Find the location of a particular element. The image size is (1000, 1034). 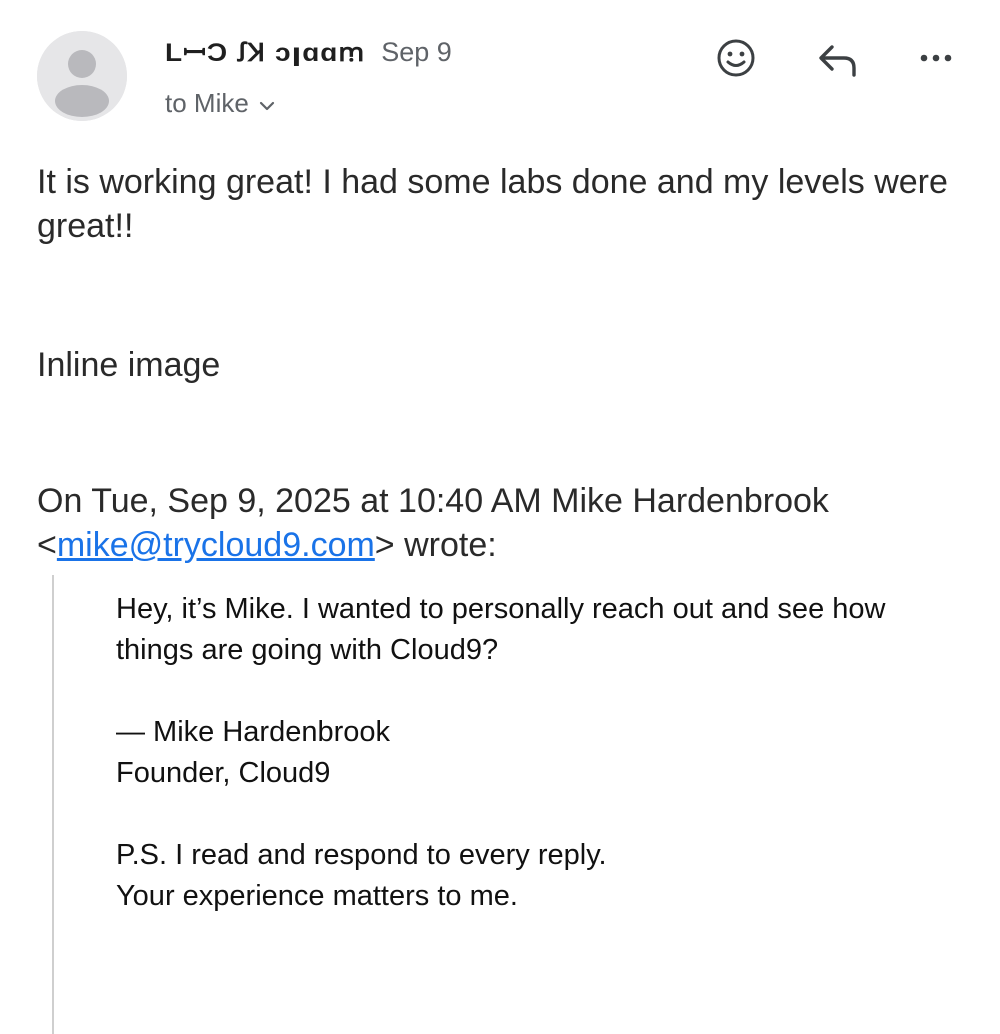

reply-icon is located at coordinates (837, 61).